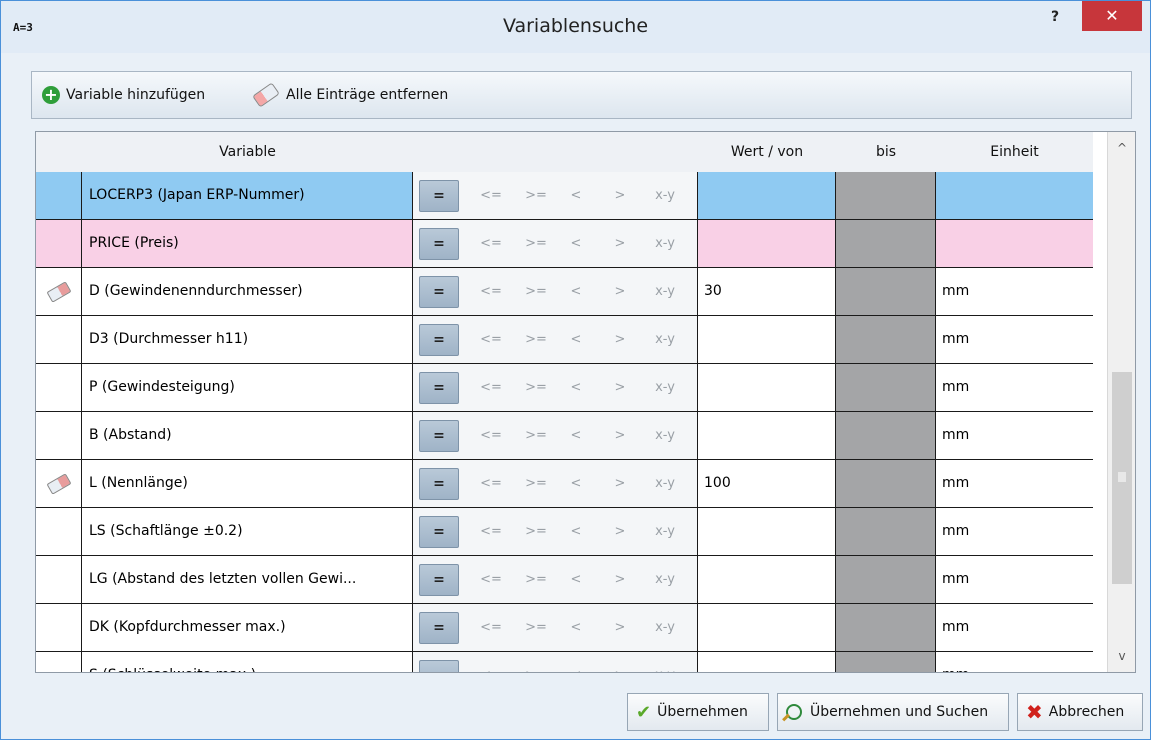  Describe the element at coordinates (1121, 148) in the screenshot. I see `scroll-up-icon: ^` at that location.